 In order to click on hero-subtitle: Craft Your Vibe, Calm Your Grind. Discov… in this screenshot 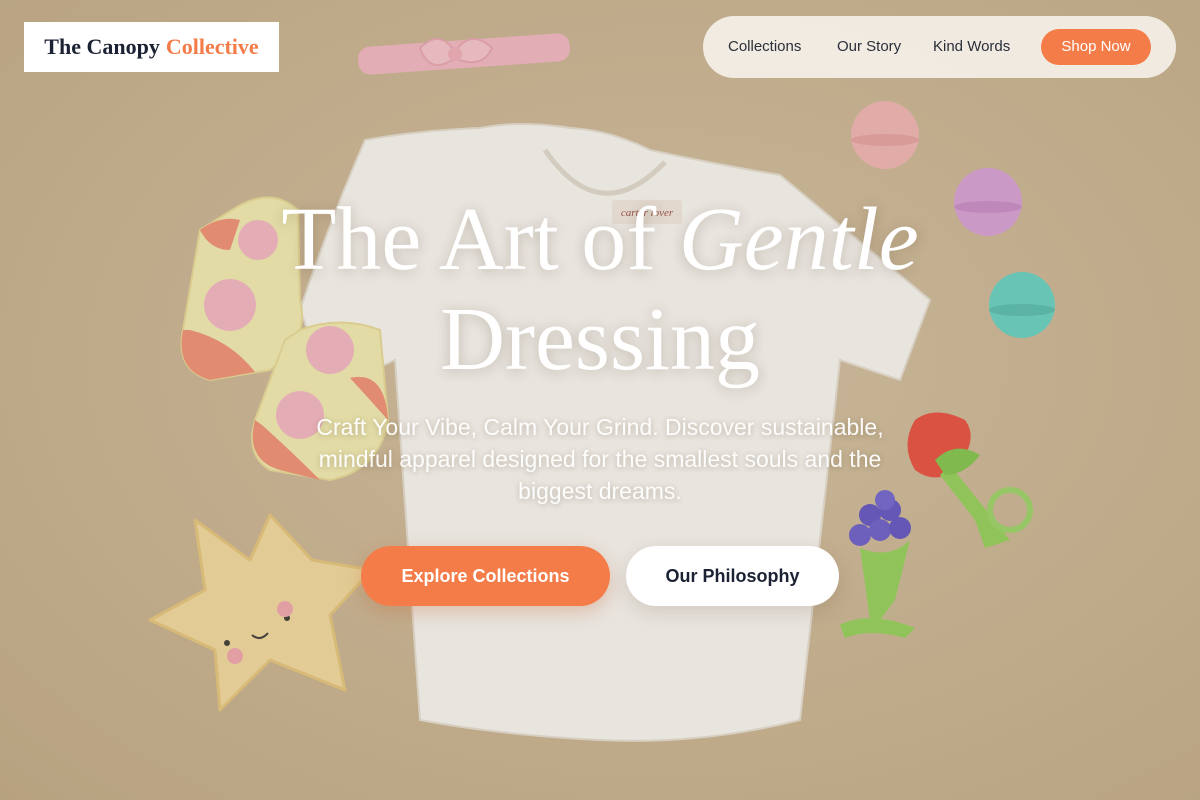, I will do `click(600, 459)`.